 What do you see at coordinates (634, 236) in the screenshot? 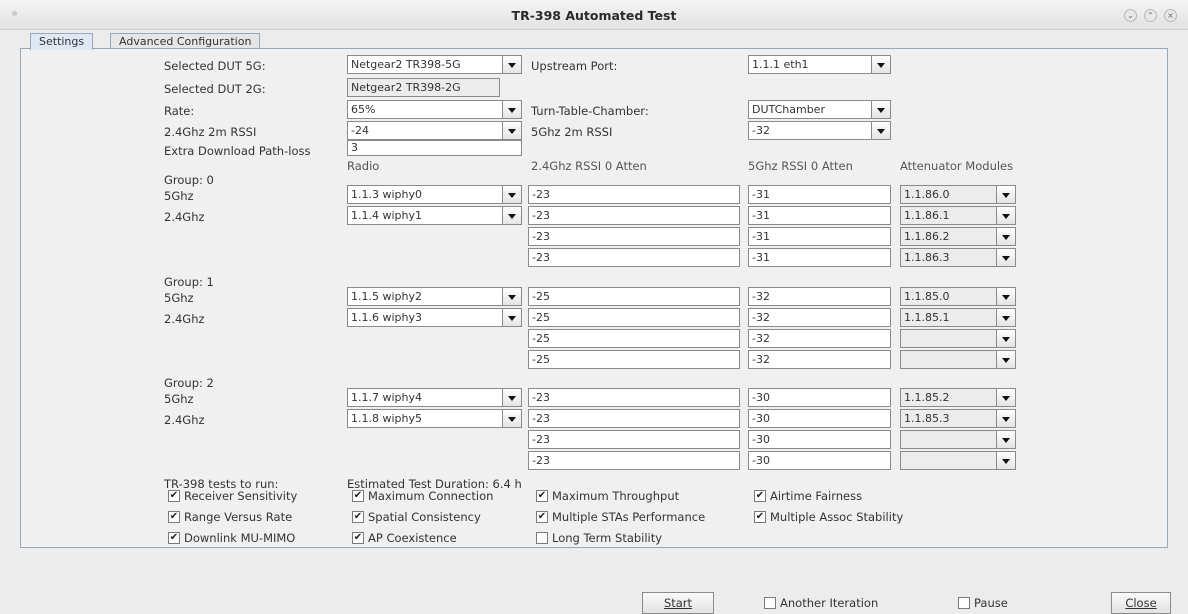
I see `group-0-rssi24-input-2: -23` at bounding box center [634, 236].